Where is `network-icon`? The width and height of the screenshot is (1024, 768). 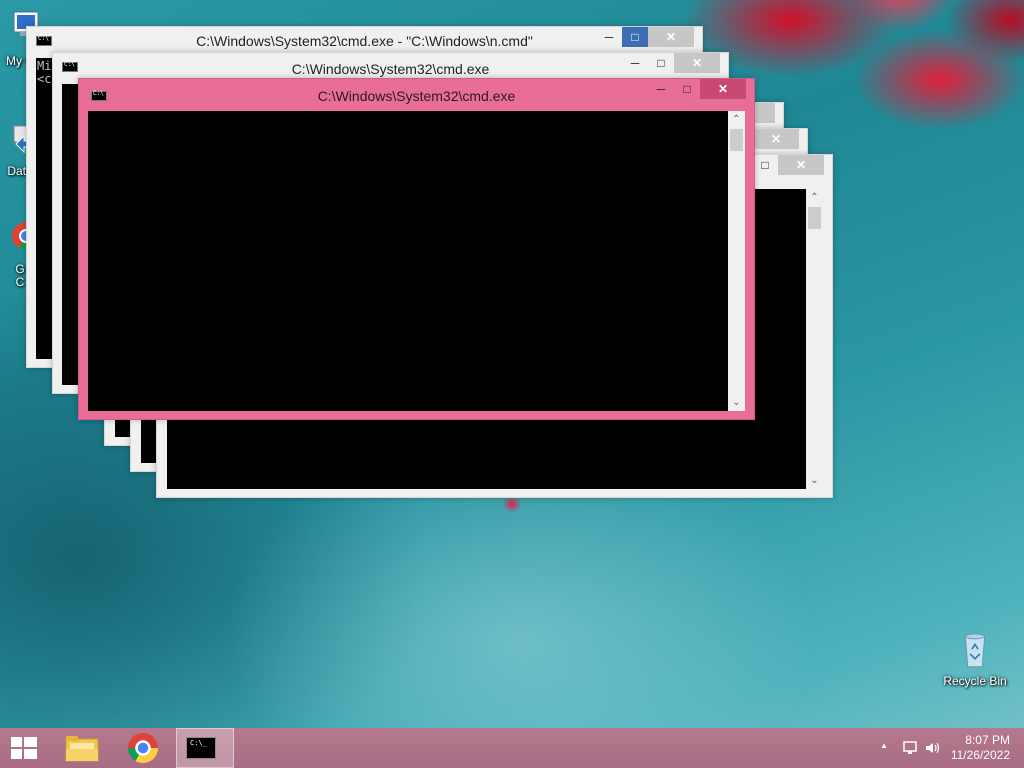 network-icon is located at coordinates (910, 748).